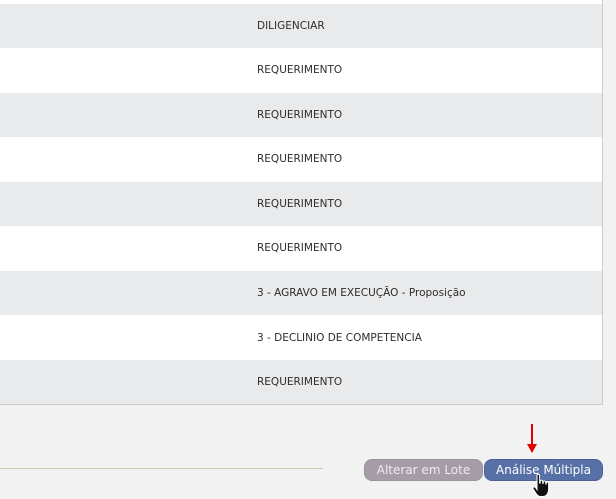  Describe the element at coordinates (532, 438) in the screenshot. I see `red-down-arrow-icon` at that location.